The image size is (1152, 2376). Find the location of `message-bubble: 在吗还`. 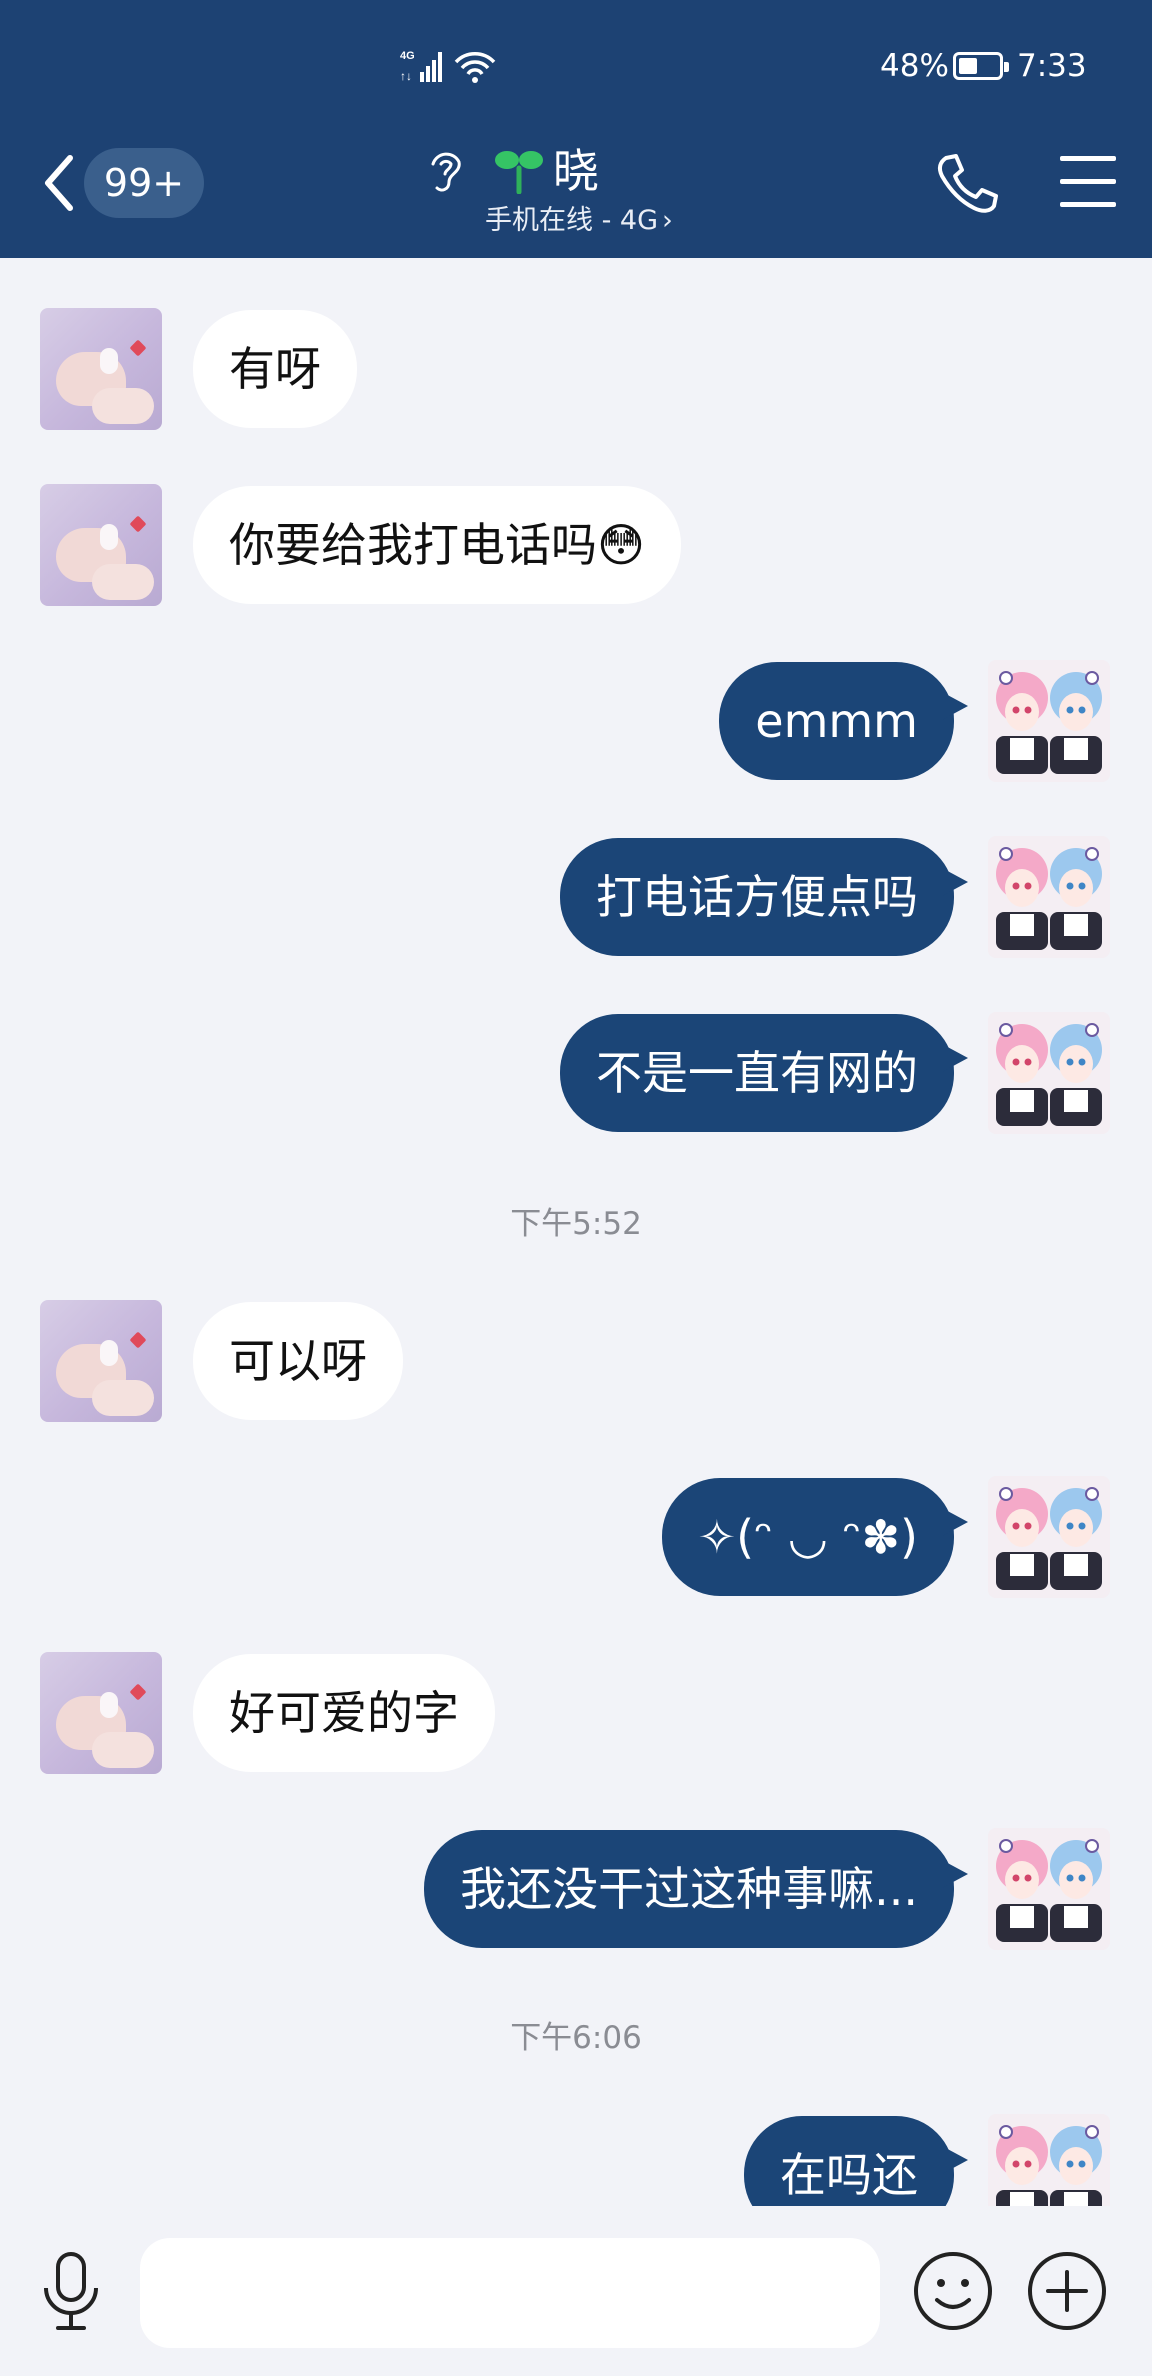

message-bubble: 在吗还 is located at coordinates (856, 2161).